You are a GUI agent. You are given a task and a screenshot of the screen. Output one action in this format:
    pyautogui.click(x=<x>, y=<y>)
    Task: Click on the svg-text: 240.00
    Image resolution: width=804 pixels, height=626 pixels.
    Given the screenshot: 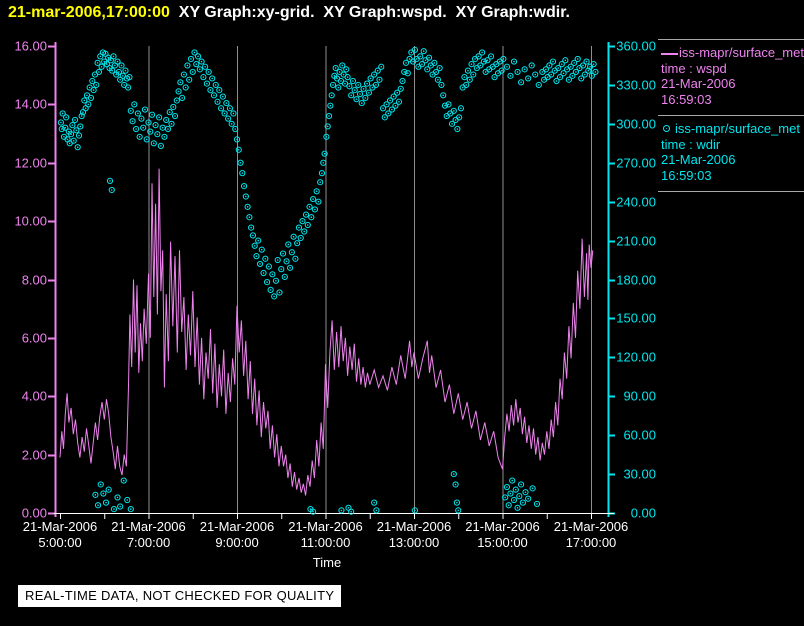 What is the action you would take?
    pyautogui.click(x=636, y=202)
    